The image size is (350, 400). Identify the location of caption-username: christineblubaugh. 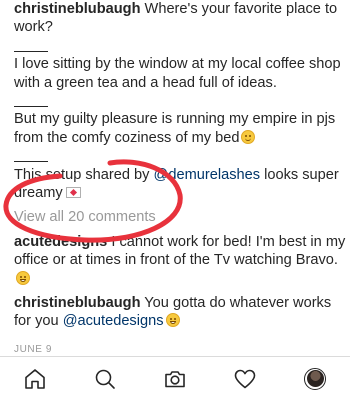
(77, 9).